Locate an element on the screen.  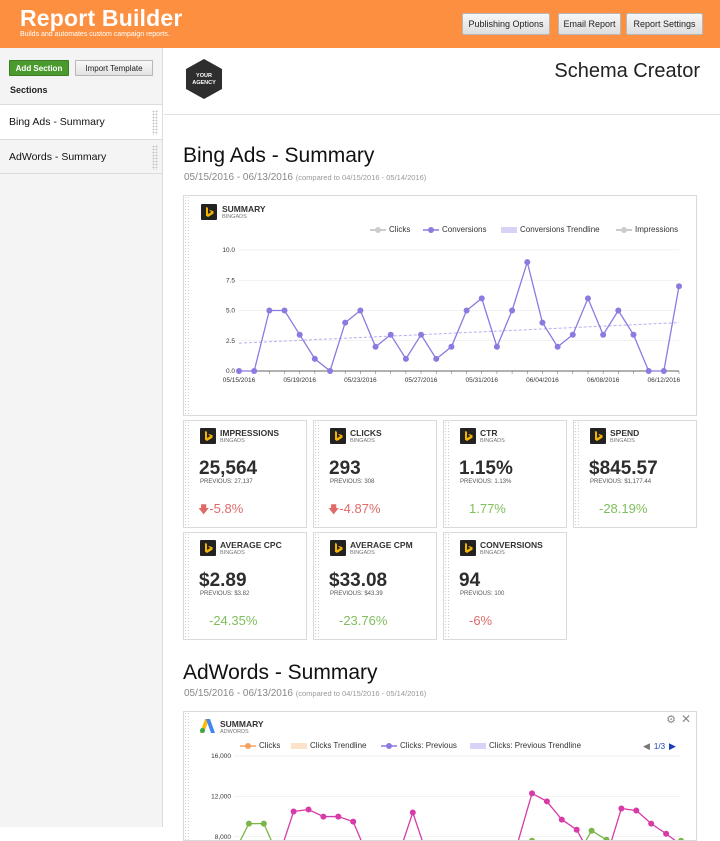
kpi-delta-text: 1.77% is located at coordinates (487, 508).